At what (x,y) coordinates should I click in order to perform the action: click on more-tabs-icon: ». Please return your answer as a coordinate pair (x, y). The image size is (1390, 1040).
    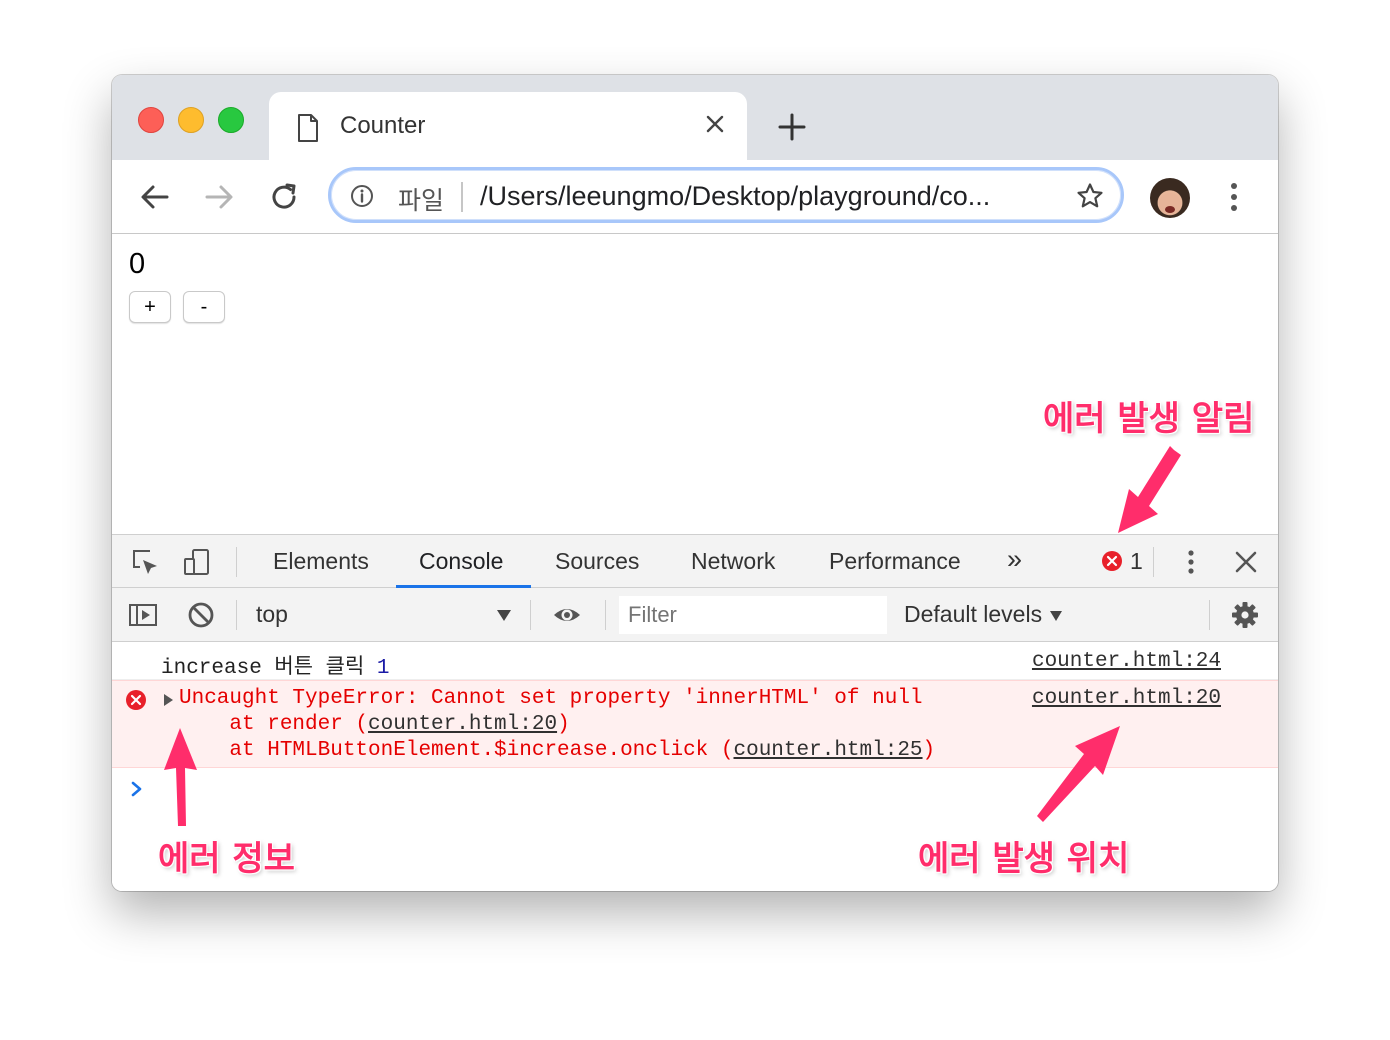
    Looking at the image, I should click on (1014, 559).